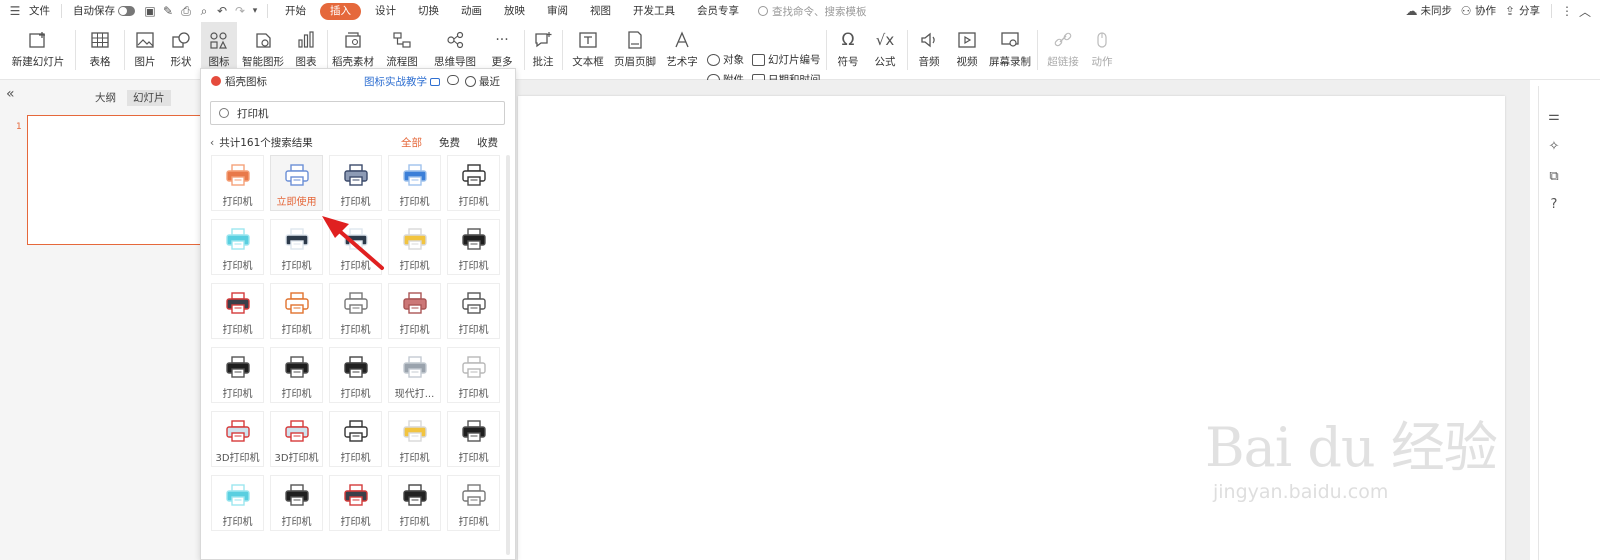 This screenshot has height=560, width=1600. What do you see at coordinates (635, 51) in the screenshot?
I see `header-footer-button: 页眉页脚` at bounding box center [635, 51].